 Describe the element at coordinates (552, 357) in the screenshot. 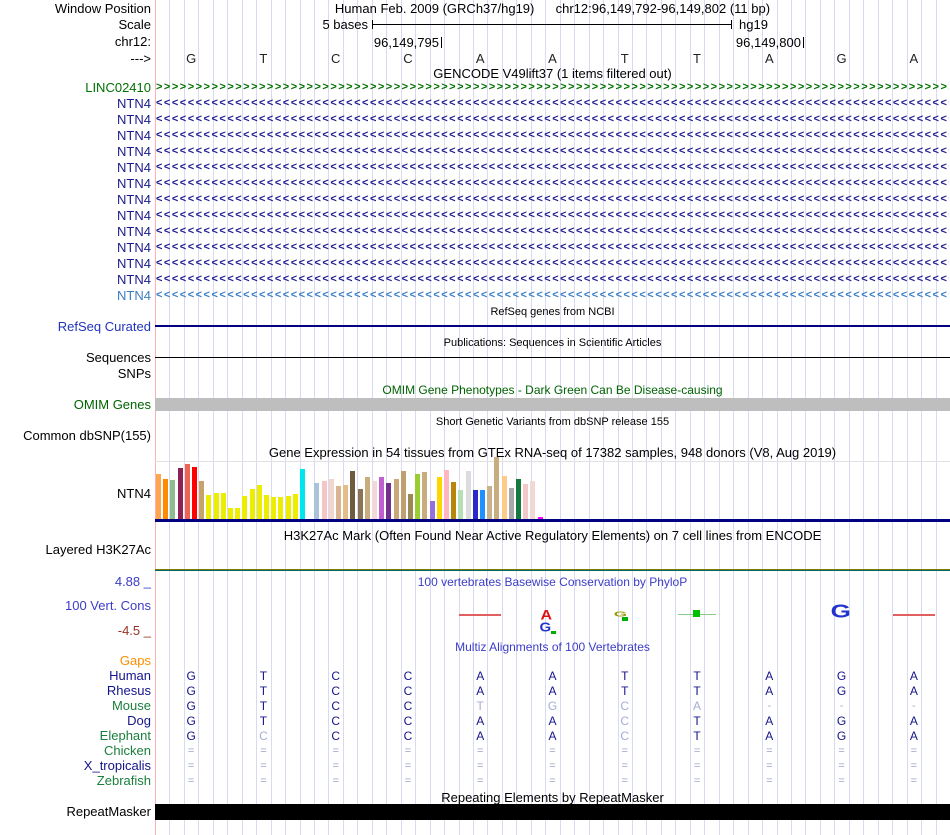

I see `publications-line` at that location.